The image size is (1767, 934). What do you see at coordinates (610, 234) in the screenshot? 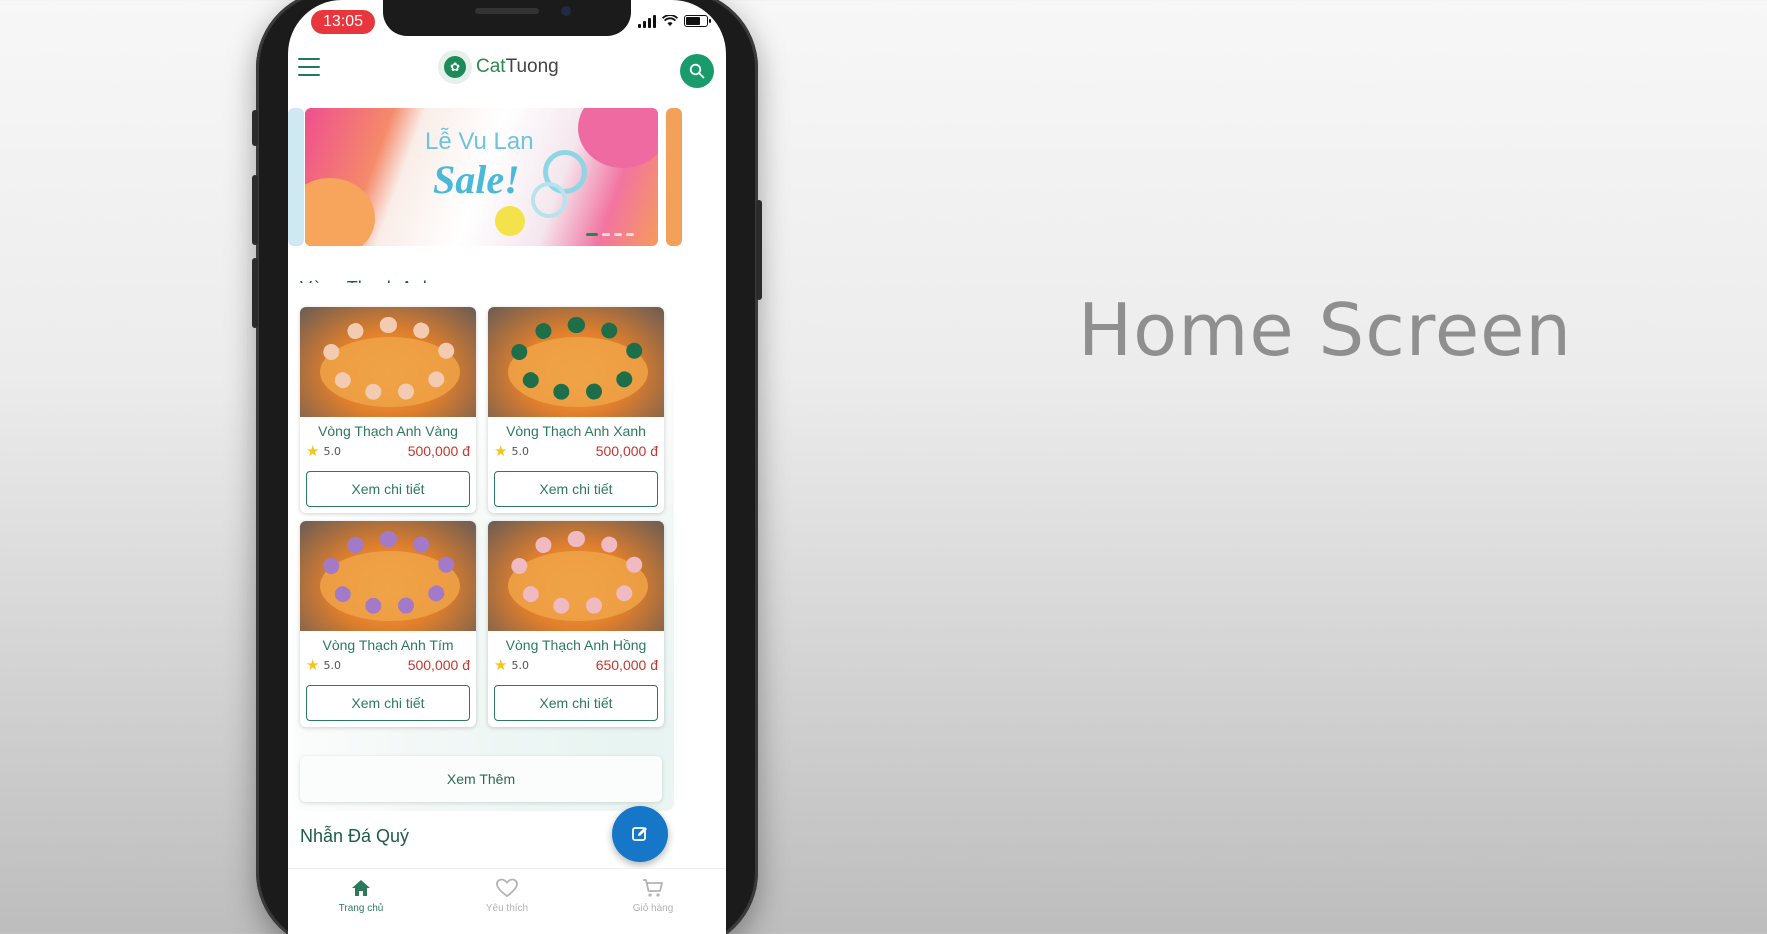
I see `carousel-dots` at bounding box center [610, 234].